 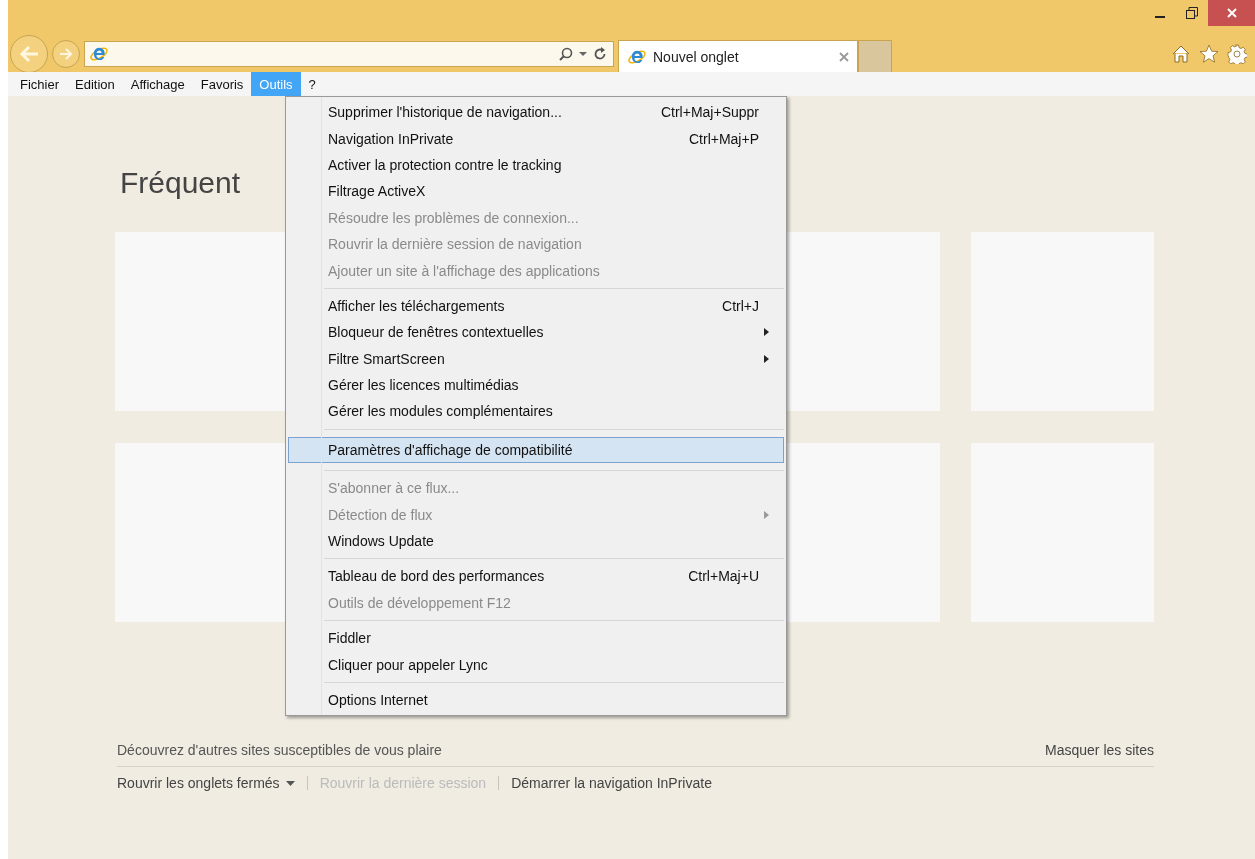 I want to click on minimize-icon, so click(x=1160, y=16).